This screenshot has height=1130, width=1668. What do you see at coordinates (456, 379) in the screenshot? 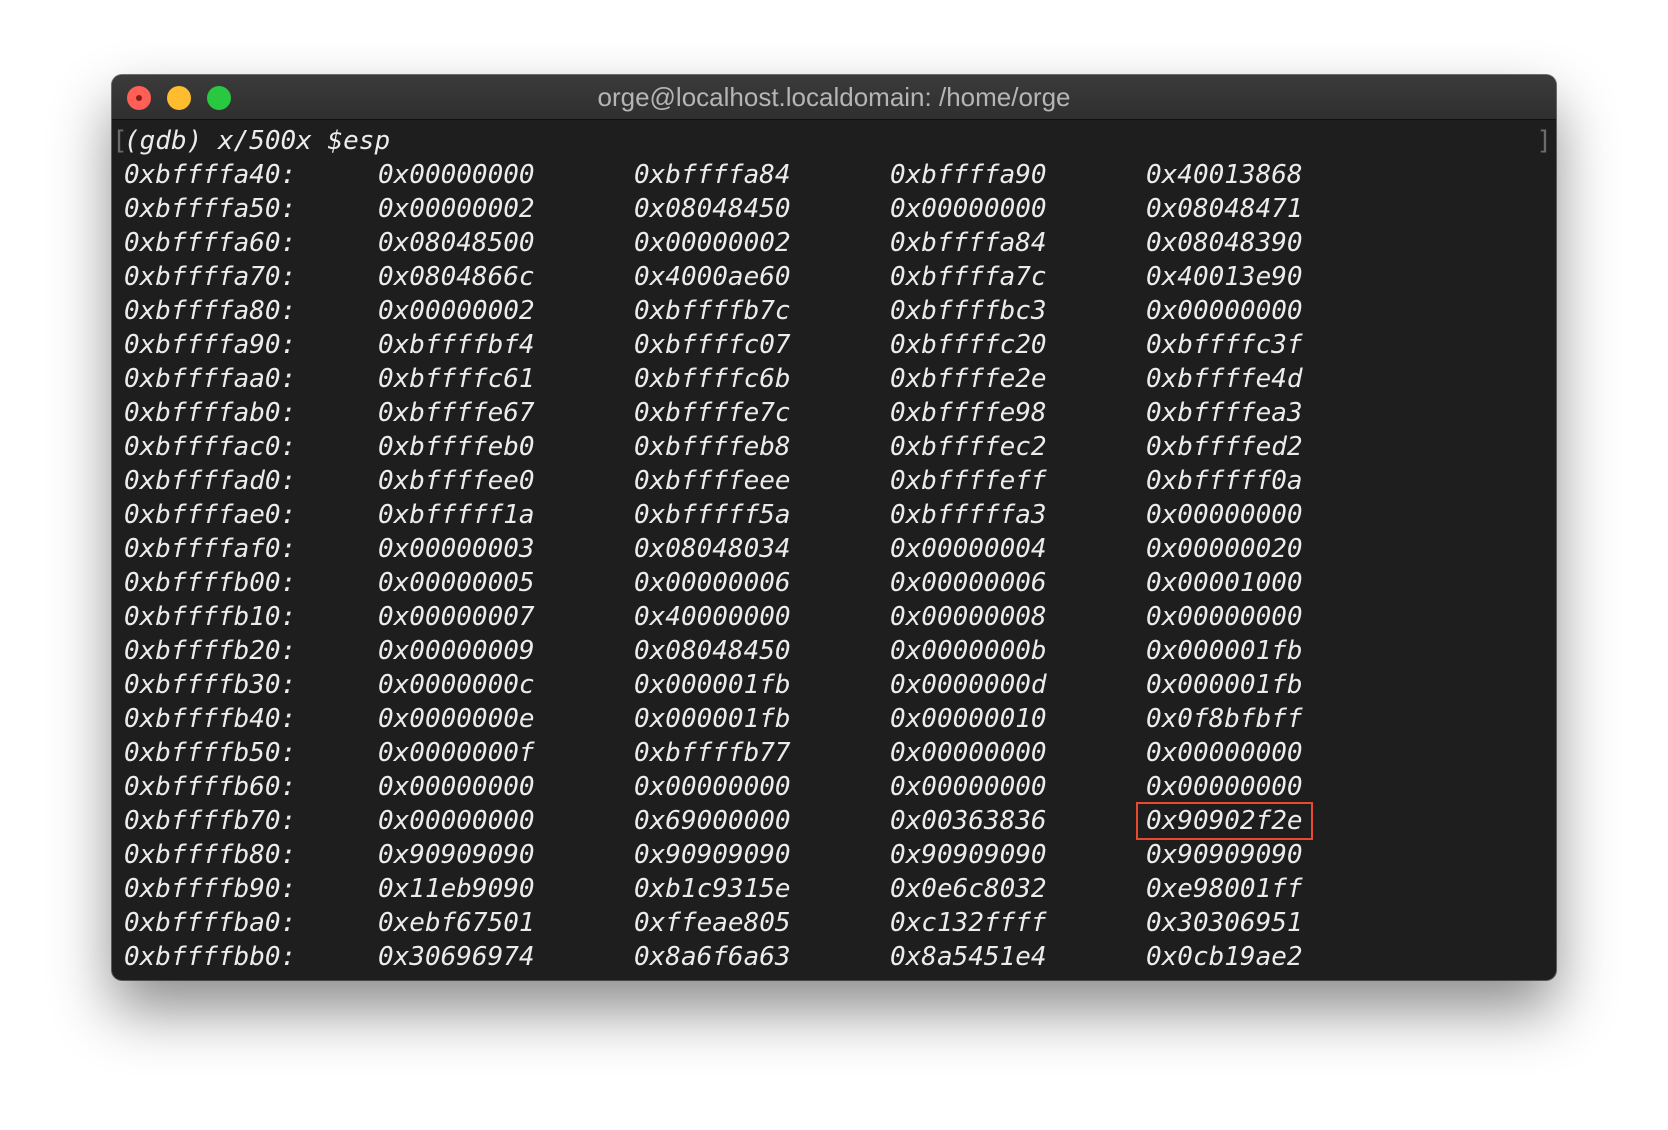
I see `memory-word: 0xbffffc61` at bounding box center [456, 379].